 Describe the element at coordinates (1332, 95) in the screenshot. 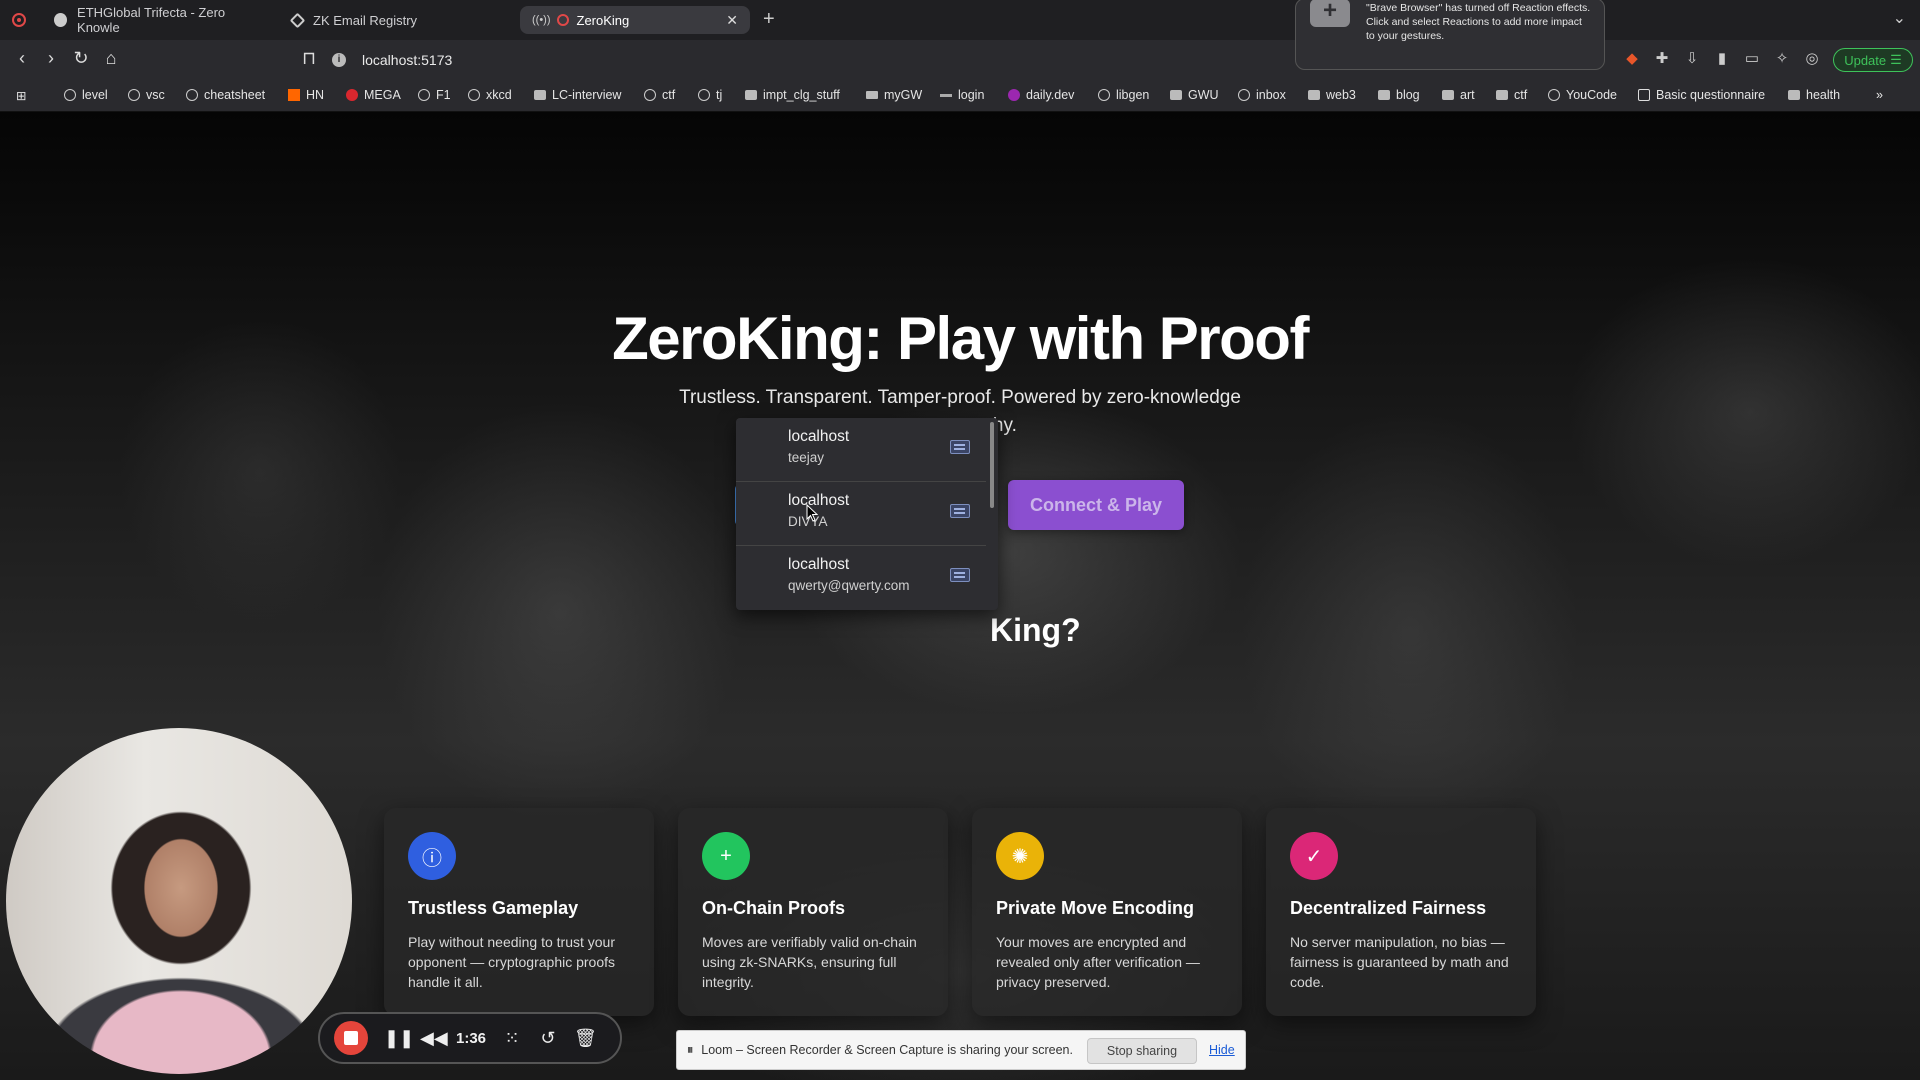

I see `bookmark-web3: web3` at that location.